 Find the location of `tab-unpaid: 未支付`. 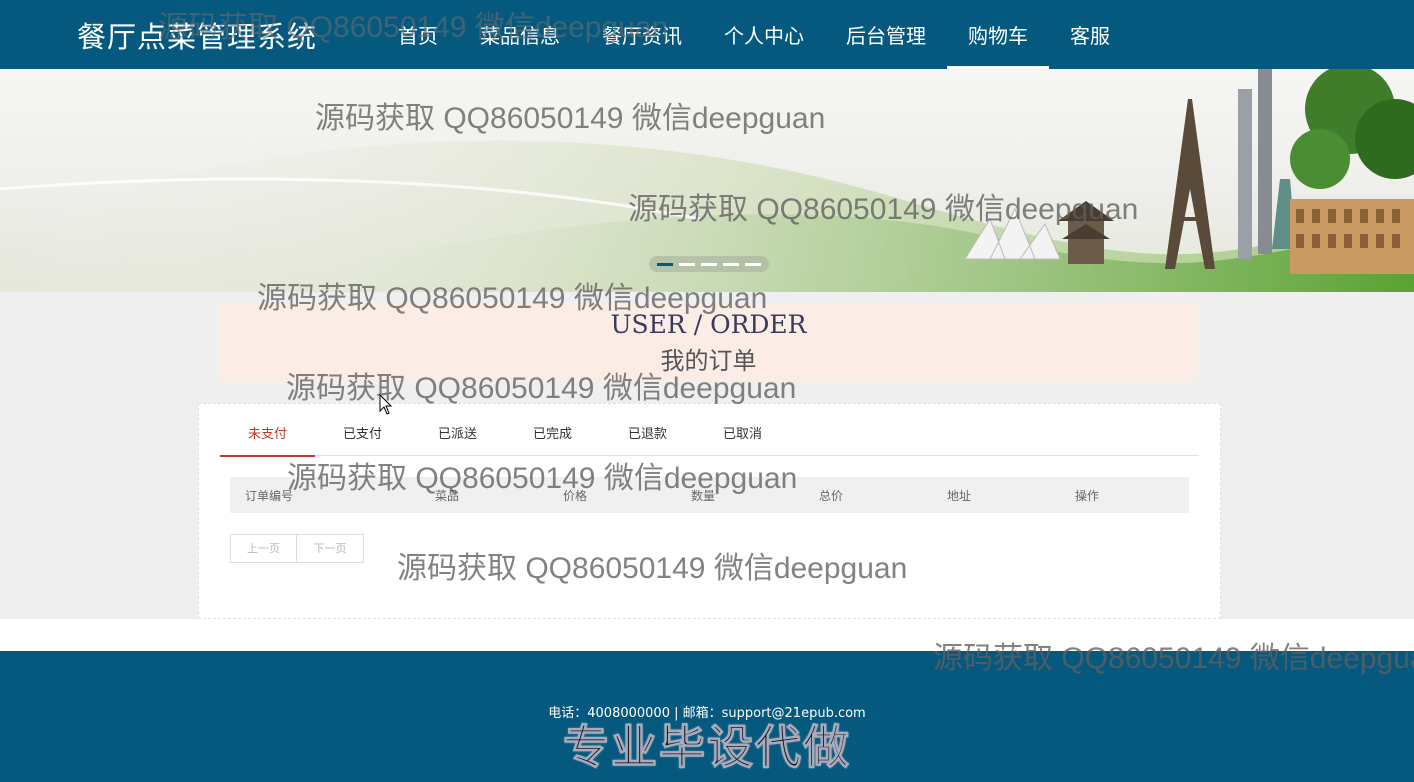

tab-unpaid: 未支付 is located at coordinates (267, 438).